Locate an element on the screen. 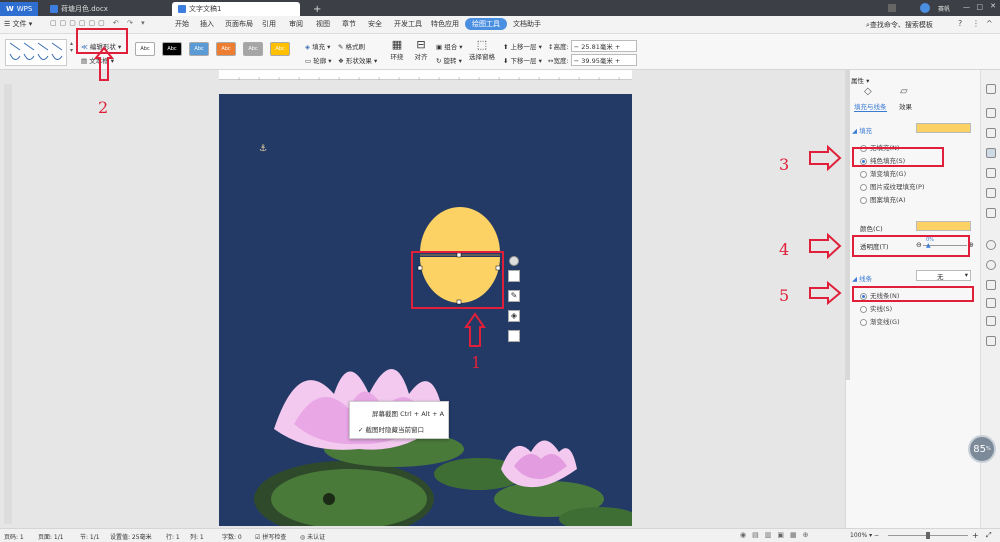 This screenshot has width=1000, height=542. fill-gradient-option: 渐变填充(G) is located at coordinates (883, 173).